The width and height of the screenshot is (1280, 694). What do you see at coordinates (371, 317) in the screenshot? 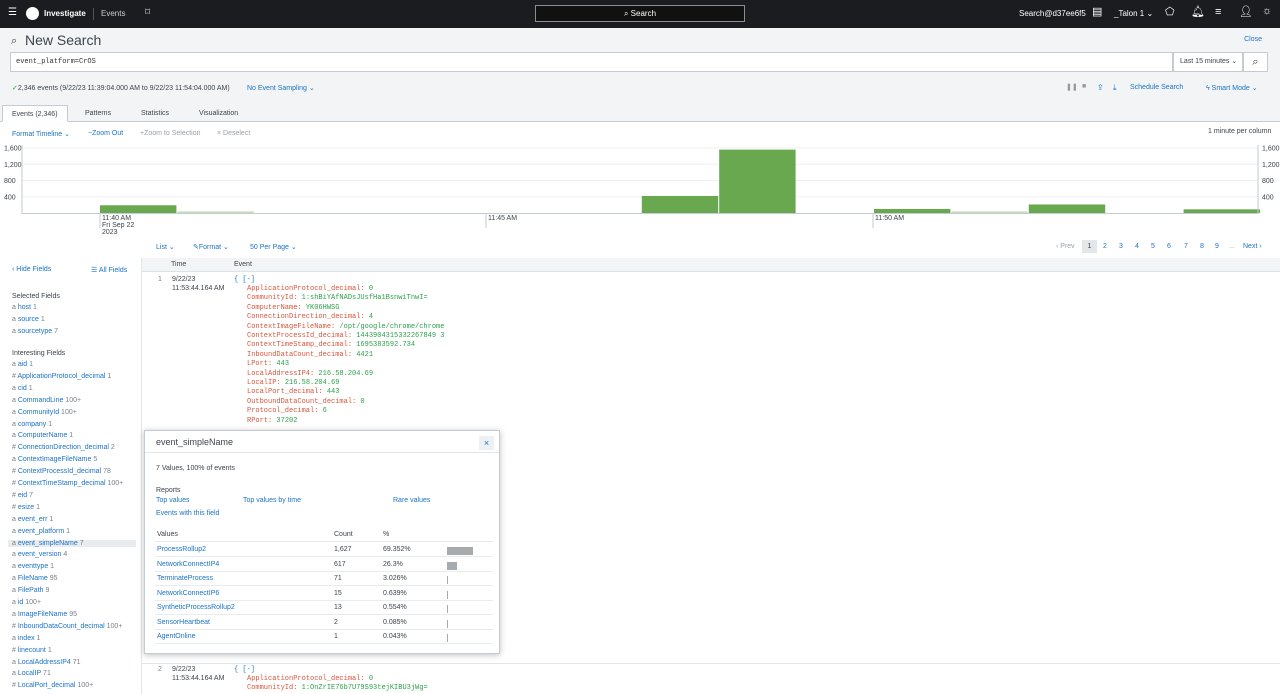
I see `event-field-value: 4` at bounding box center [371, 317].